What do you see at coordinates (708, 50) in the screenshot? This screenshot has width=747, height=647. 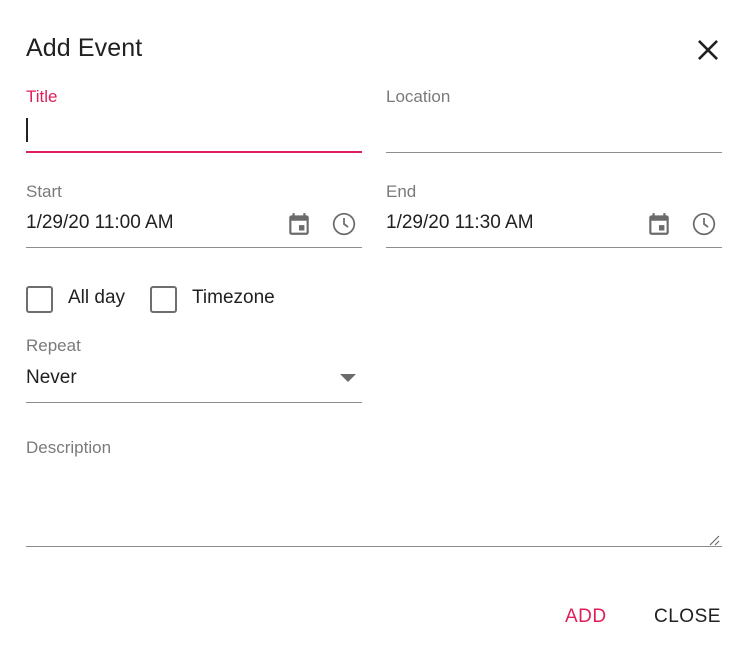 I see `close-icon` at bounding box center [708, 50].